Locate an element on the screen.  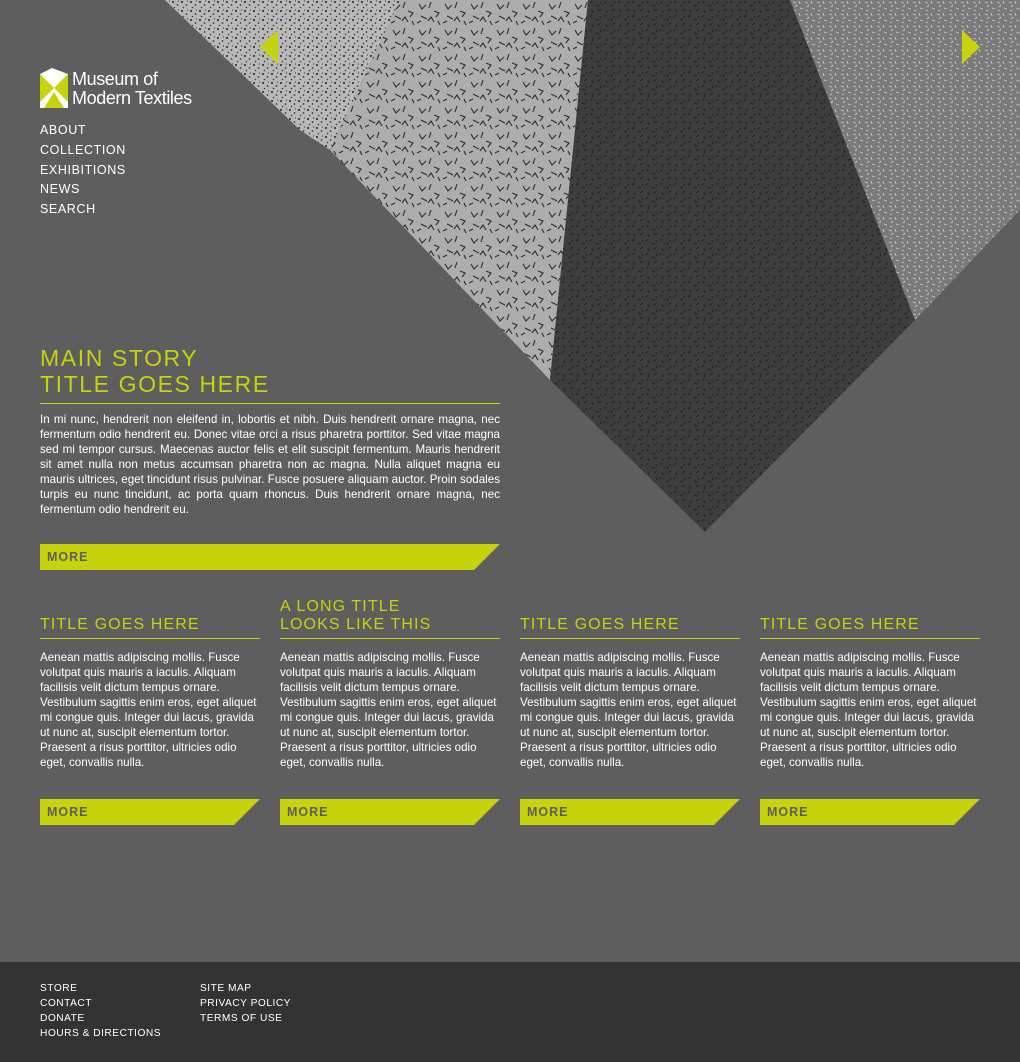
main-story-more-button: MORE is located at coordinates (270, 557).